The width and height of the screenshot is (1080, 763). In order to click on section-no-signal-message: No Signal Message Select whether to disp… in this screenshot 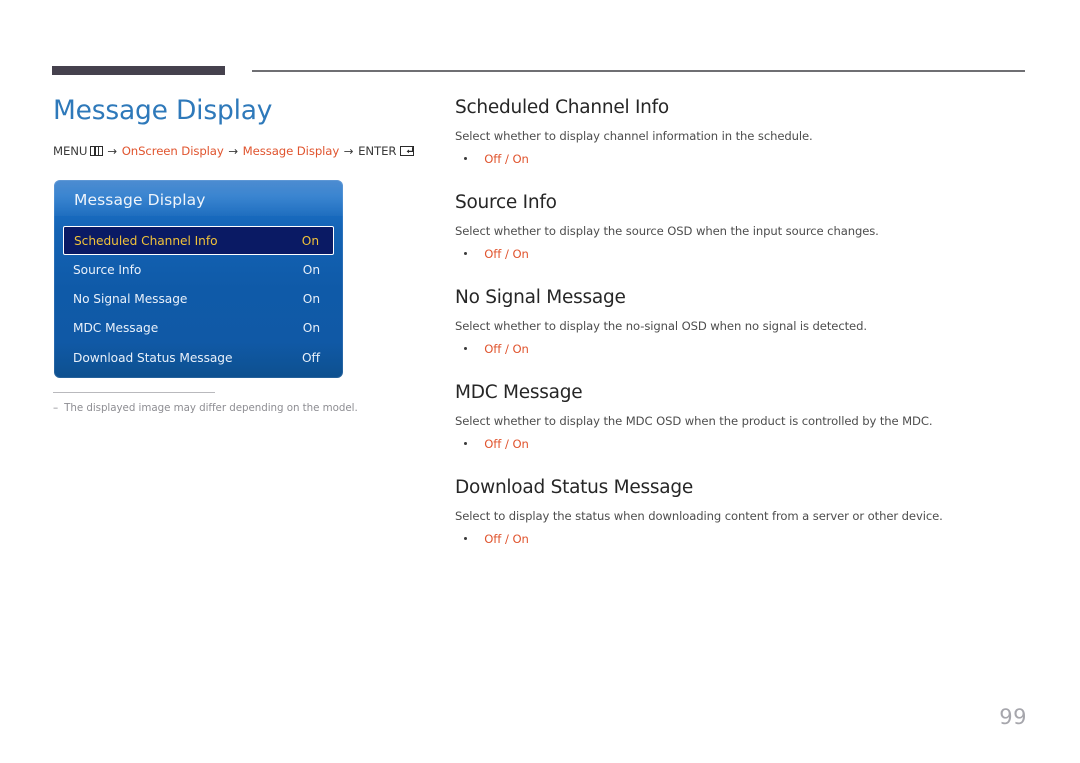, I will do `click(742, 321)`.